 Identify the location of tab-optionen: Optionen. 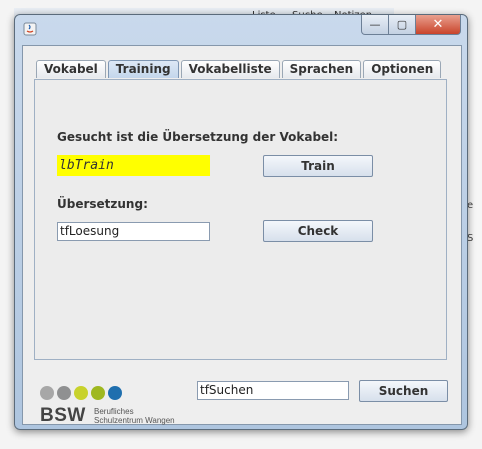
(402, 69).